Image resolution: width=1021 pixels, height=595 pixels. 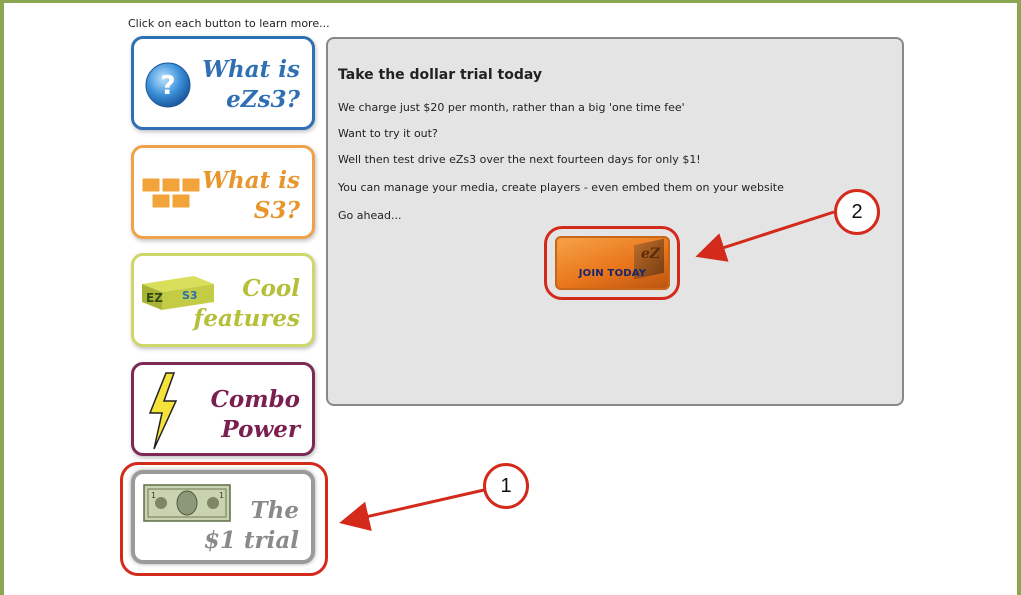 I want to click on callout-2: 2, so click(x=857, y=212).